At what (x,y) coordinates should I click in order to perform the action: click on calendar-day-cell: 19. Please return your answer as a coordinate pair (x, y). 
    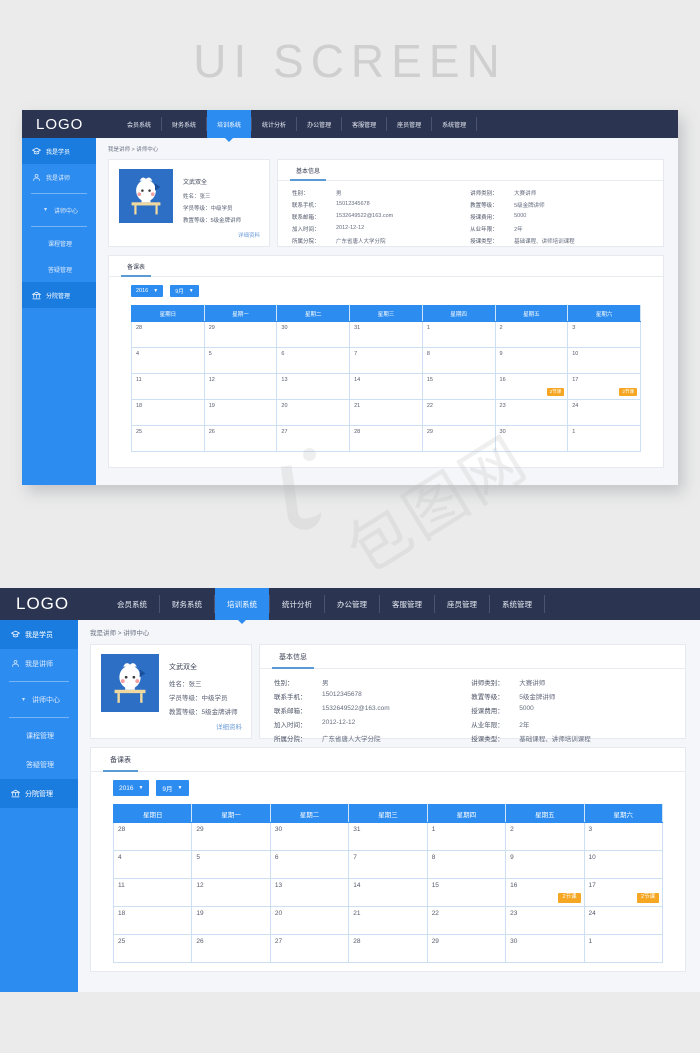
    Looking at the image, I should click on (231, 920).